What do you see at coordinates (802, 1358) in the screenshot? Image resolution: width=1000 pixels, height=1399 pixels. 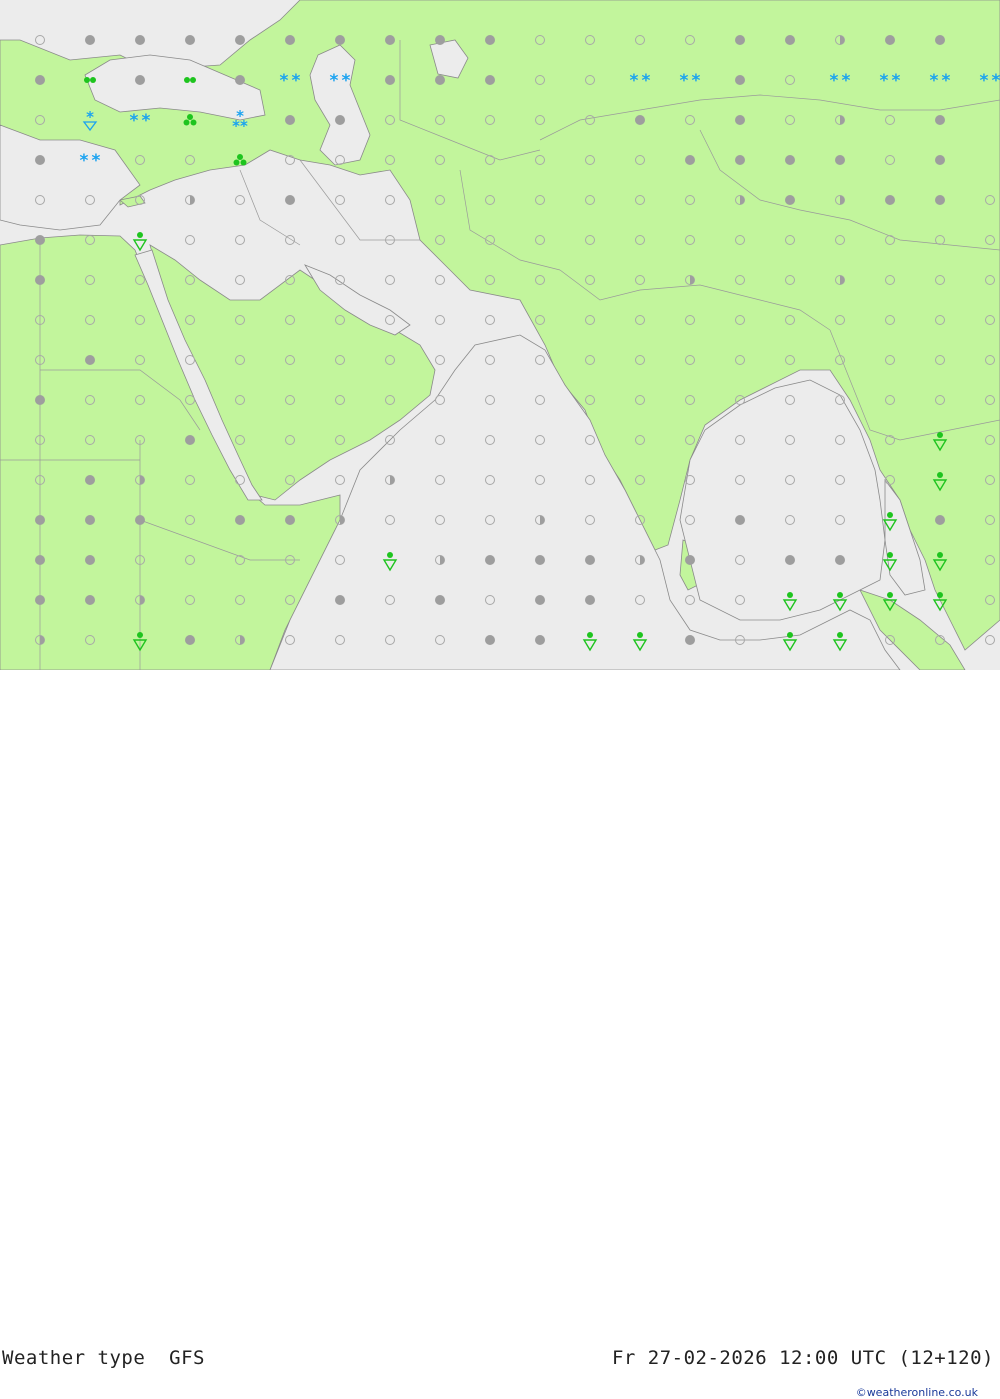 I see `valid-time: Fr 27-02-2026 12:00 UTC (12+120)` at bounding box center [802, 1358].